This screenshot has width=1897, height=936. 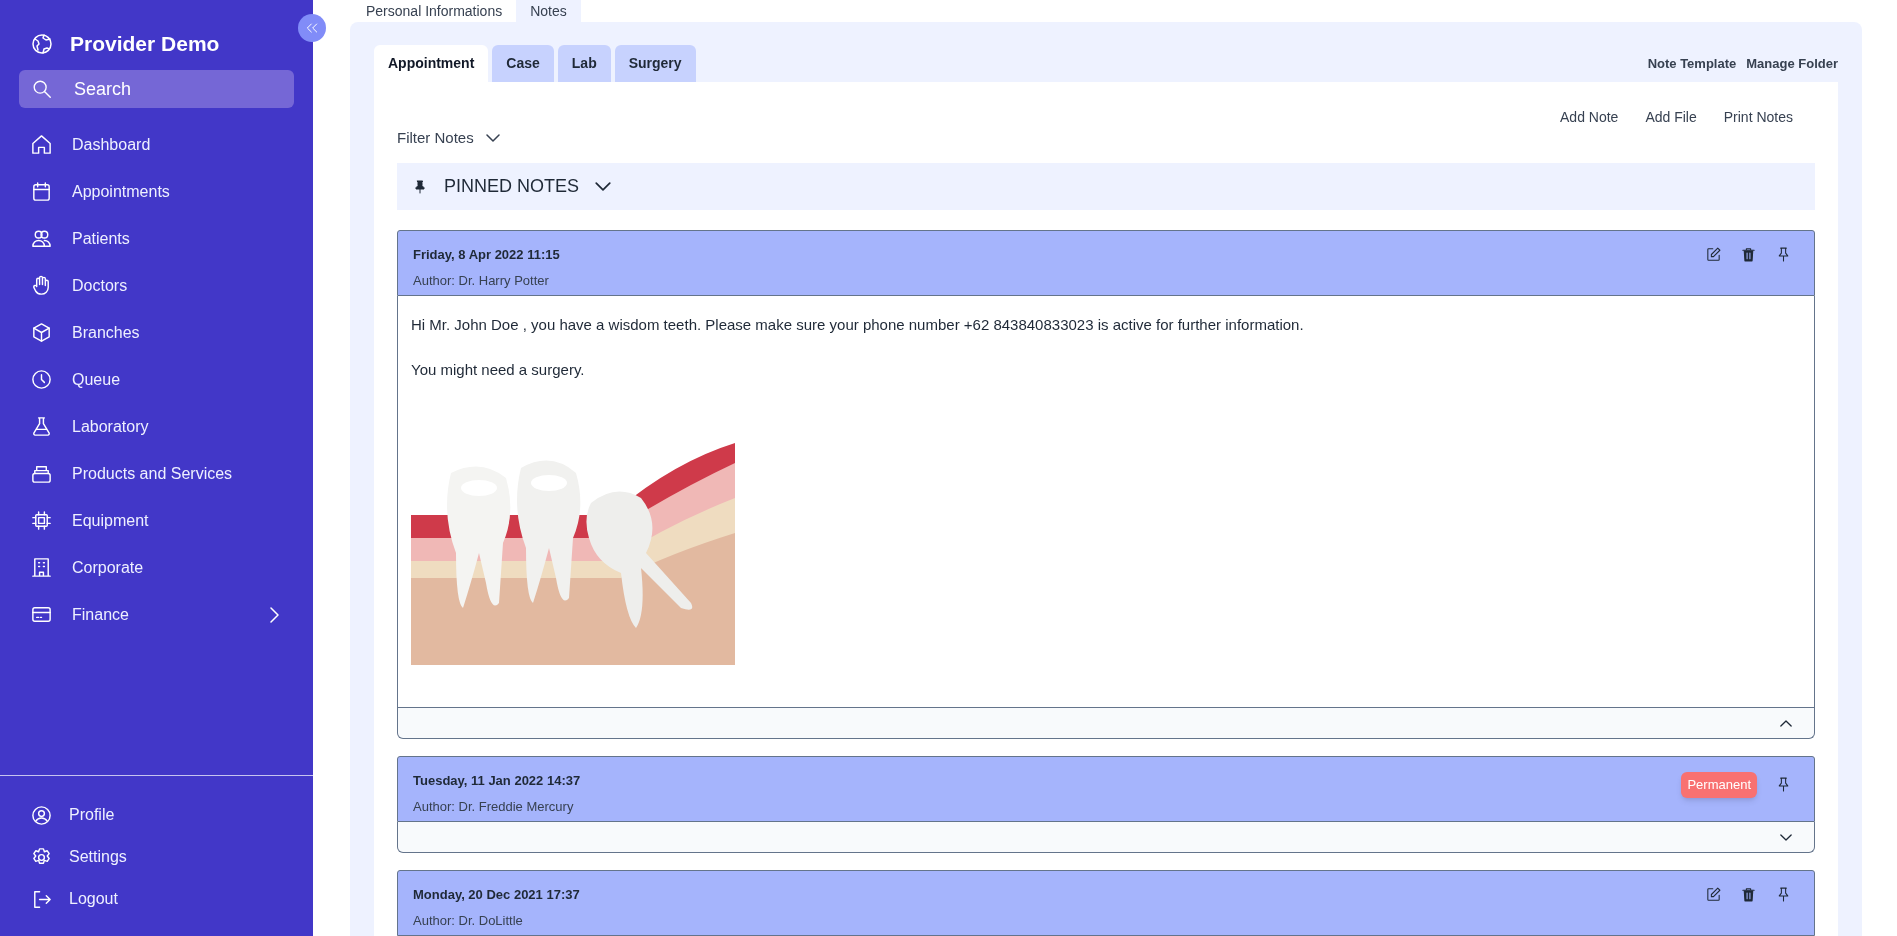 I want to click on note-text: Hi Mr. John Doe , you have a wisdom teeth. Please make sure your phone number +62 843840833023 is active for further information., so click(x=858, y=325).